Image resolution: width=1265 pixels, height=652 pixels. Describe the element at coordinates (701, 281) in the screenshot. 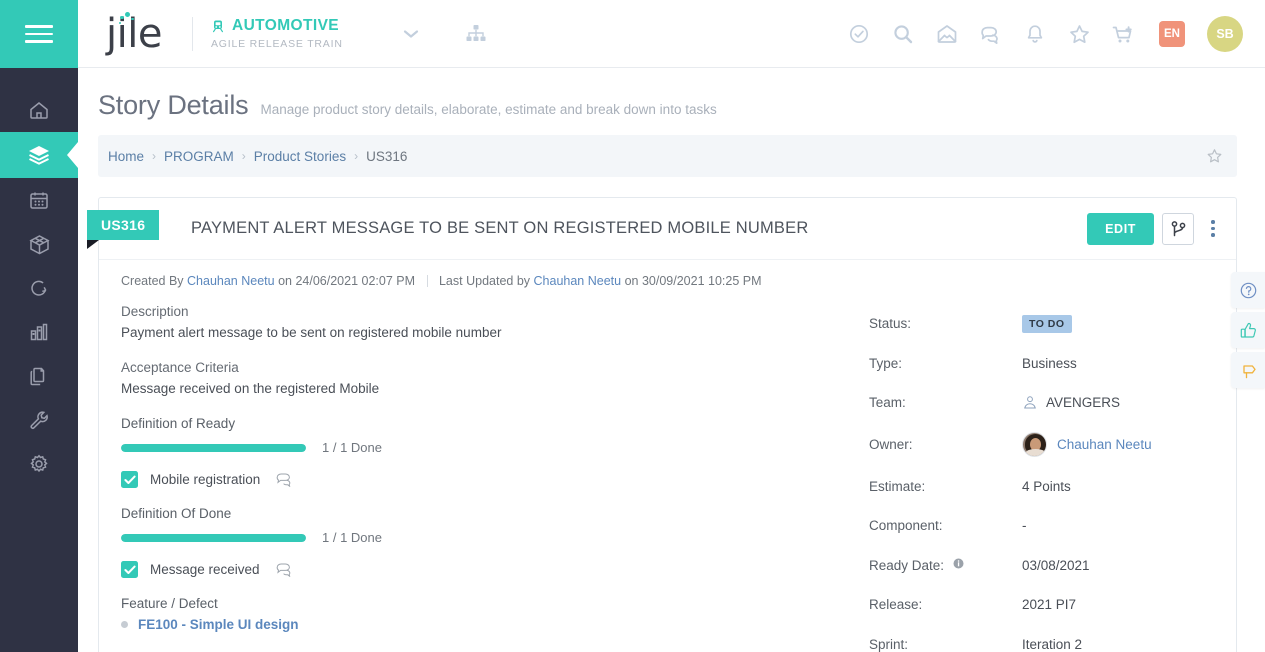

I see `updated-on-date: 30/09/2021 10:25 PM` at that location.